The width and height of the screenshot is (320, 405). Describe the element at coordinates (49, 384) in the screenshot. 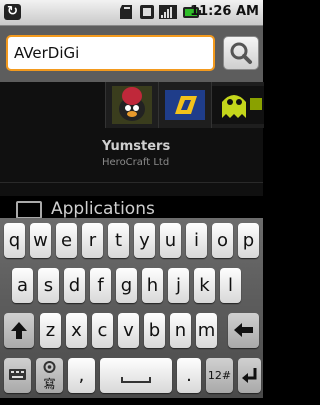

I see `settings-key-label: 寫` at that location.